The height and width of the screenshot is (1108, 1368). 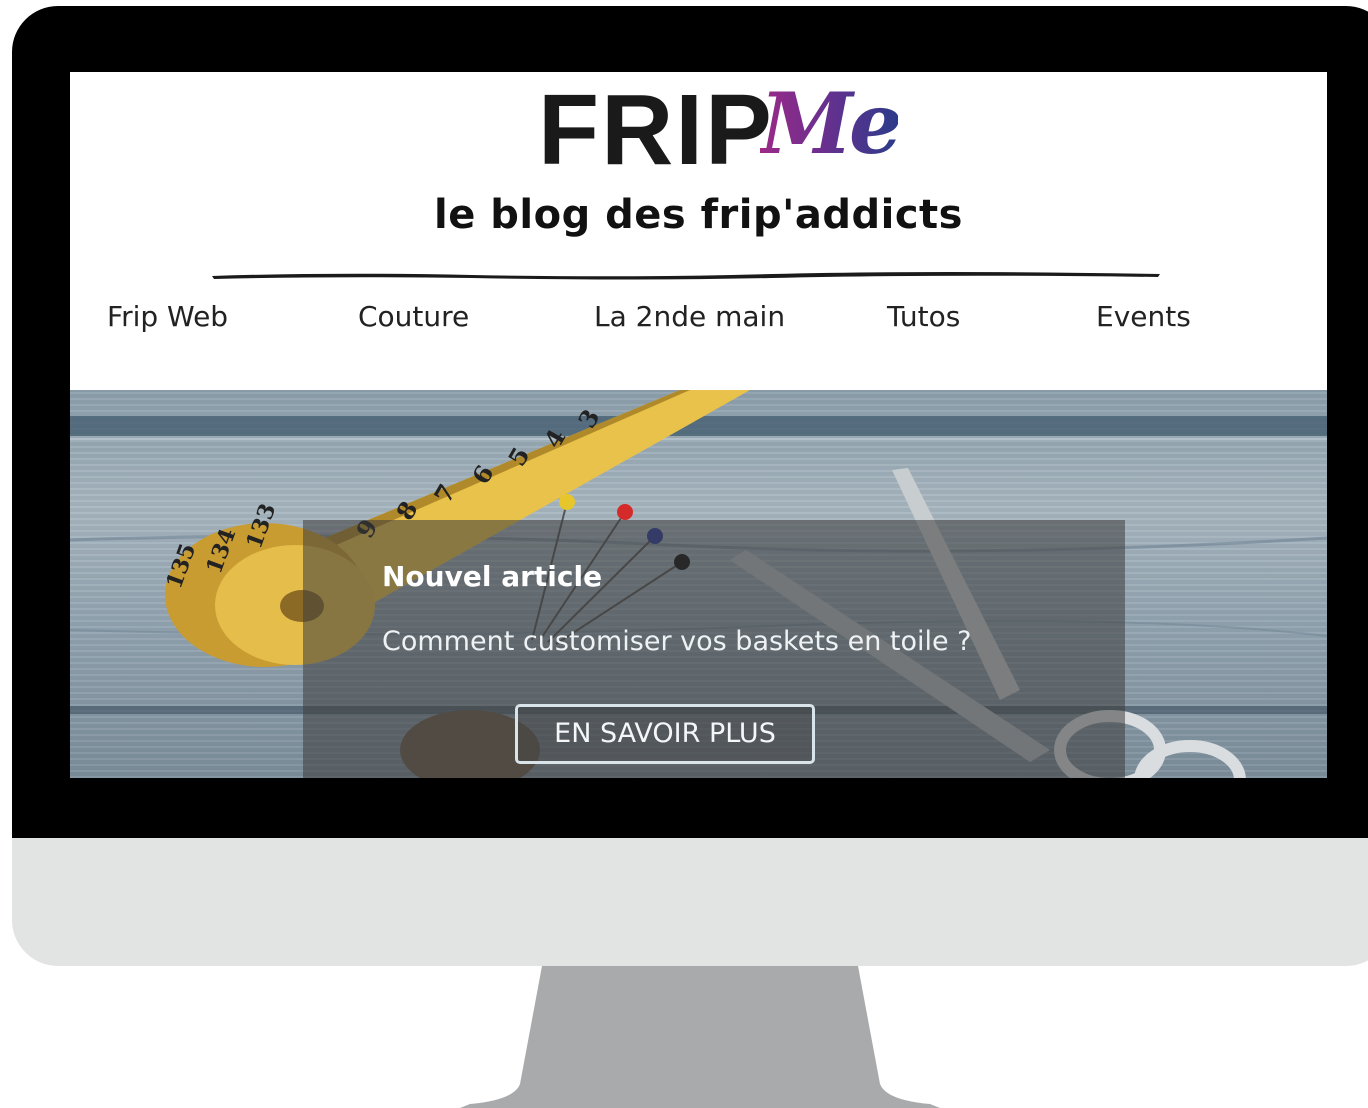 I want to click on monitor-stand, so click(x=700, y=1037).